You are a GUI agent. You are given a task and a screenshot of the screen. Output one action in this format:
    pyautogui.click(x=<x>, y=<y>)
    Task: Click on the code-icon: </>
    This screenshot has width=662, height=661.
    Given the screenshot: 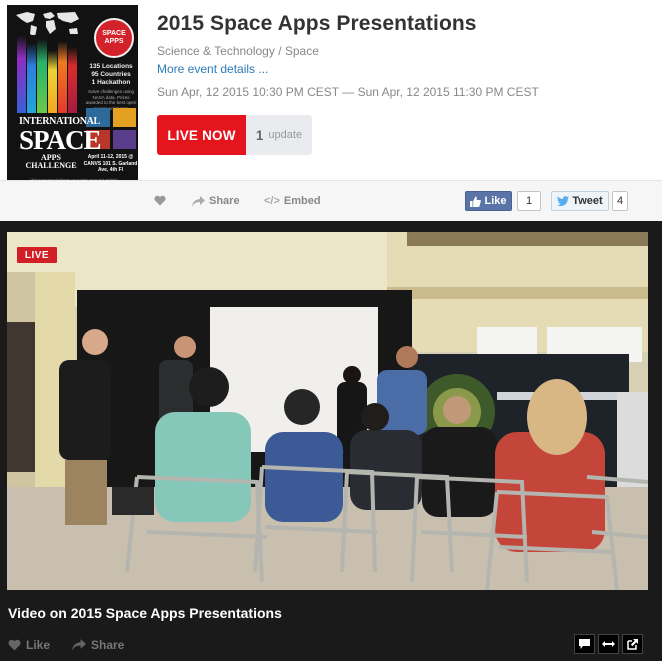 What is the action you would take?
    pyautogui.click(x=272, y=201)
    